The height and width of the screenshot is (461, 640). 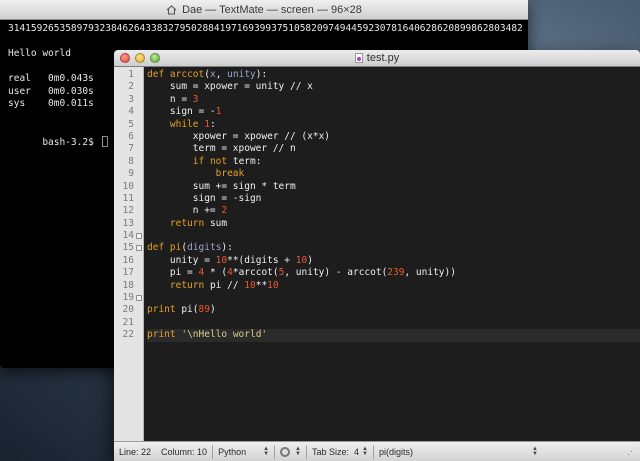 I want to click on code-line: return pi // 10**10, so click(x=393, y=286).